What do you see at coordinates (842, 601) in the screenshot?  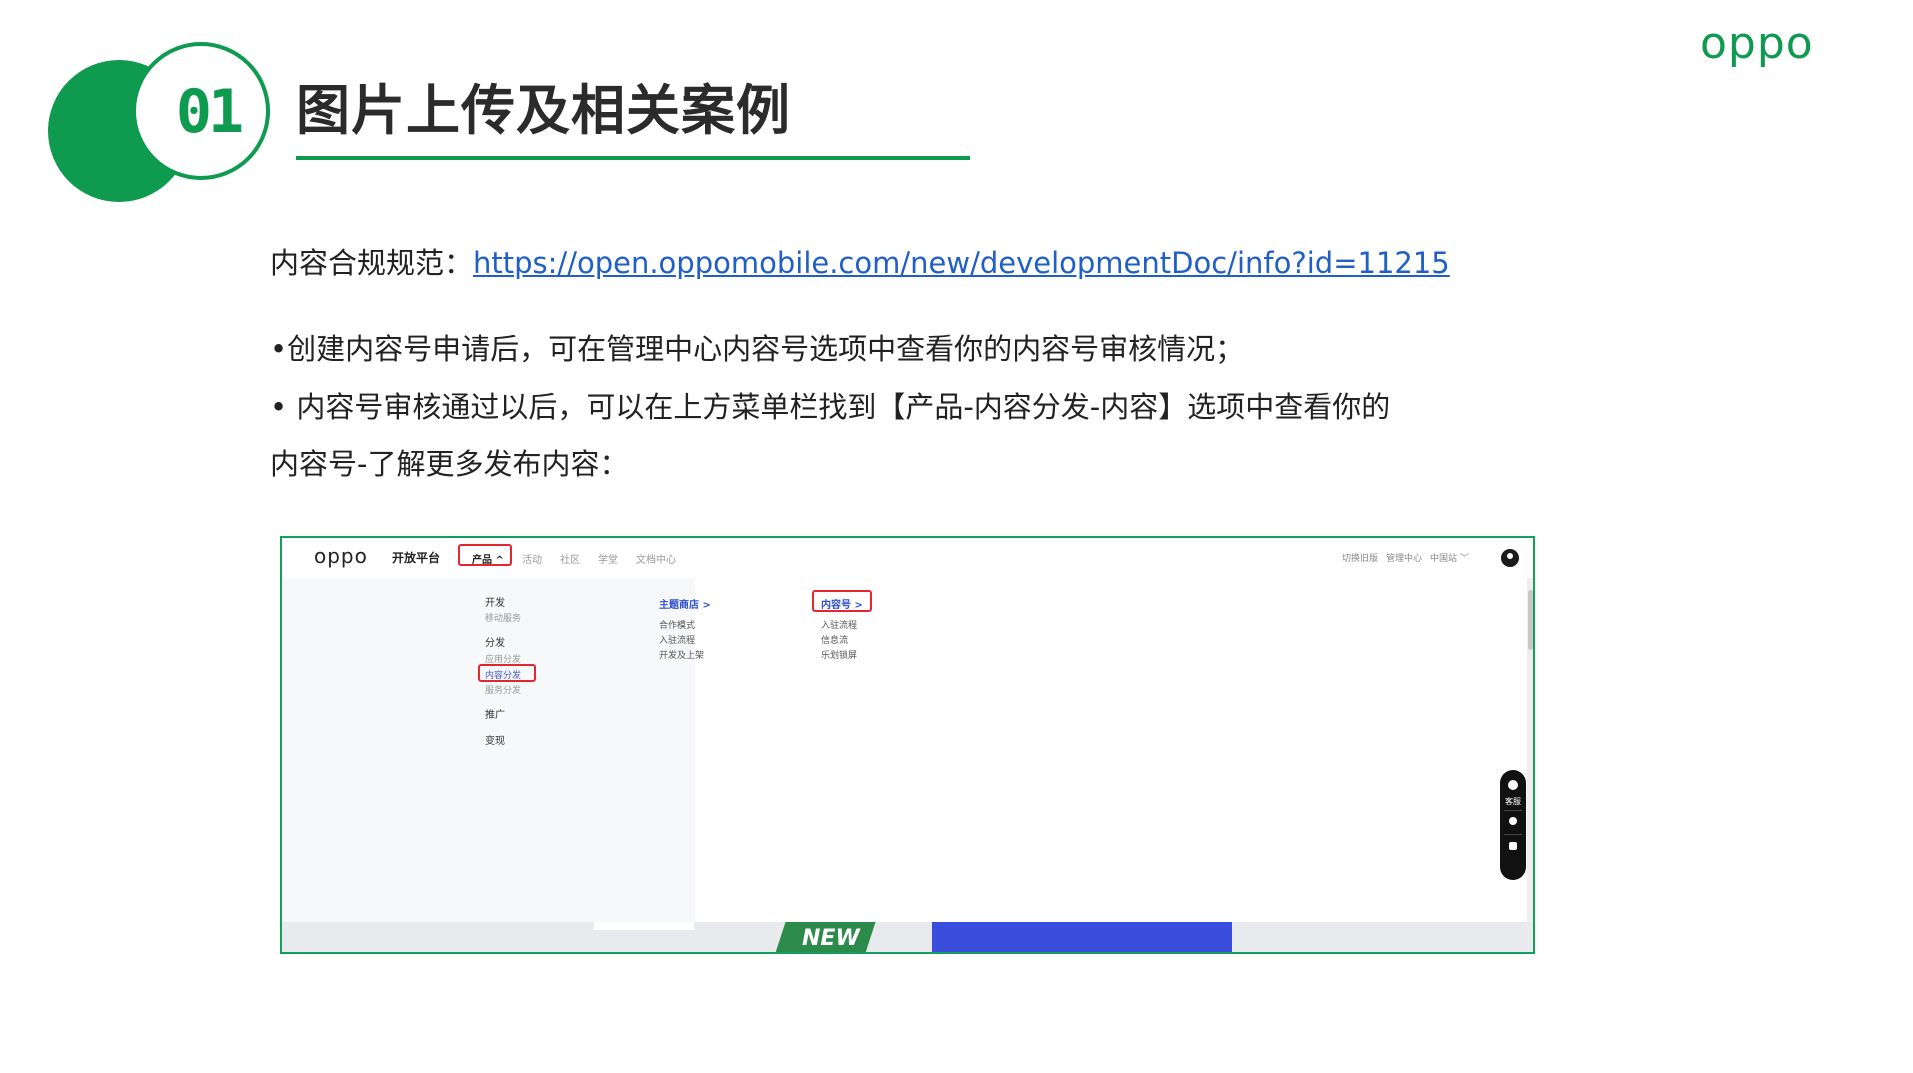 I see `highlight-box-content-account` at bounding box center [842, 601].